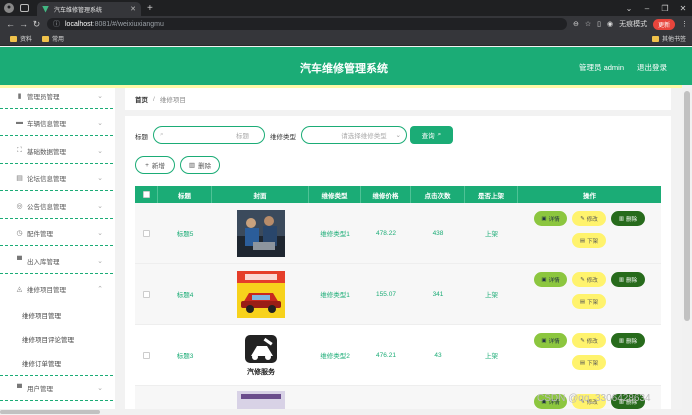 The image size is (692, 415). I want to click on title-filter-label: 标题, so click(141, 137).